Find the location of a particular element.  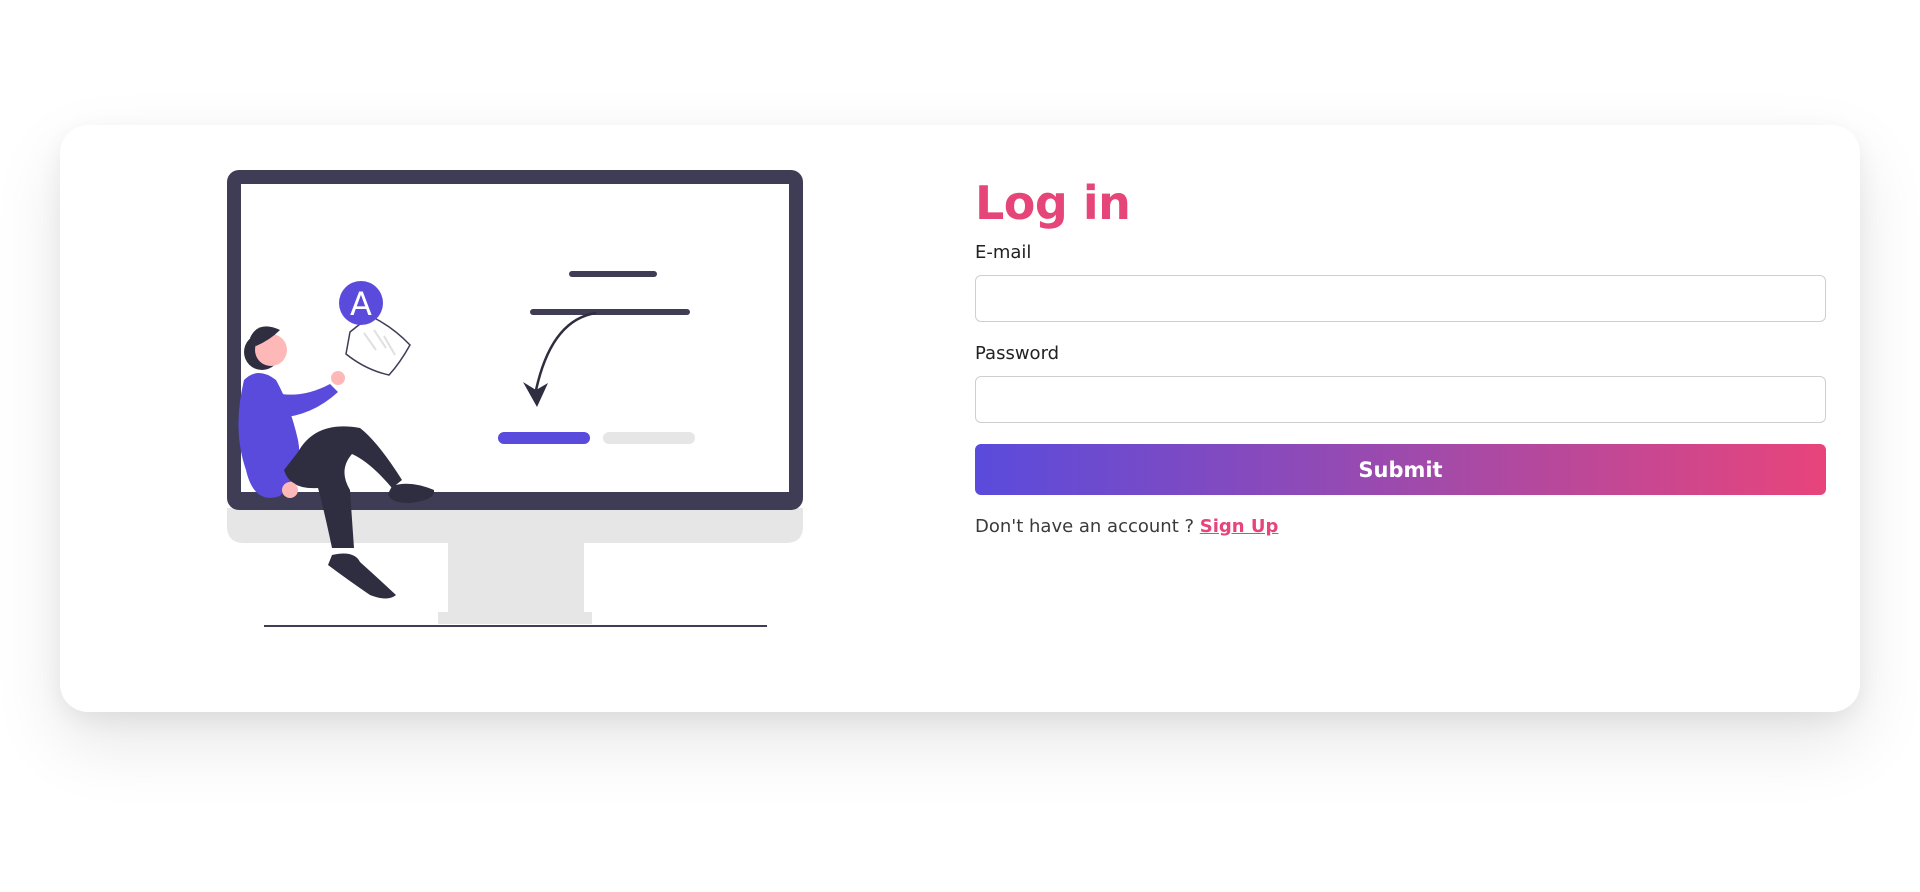

monitor-chin is located at coordinates (515, 525).